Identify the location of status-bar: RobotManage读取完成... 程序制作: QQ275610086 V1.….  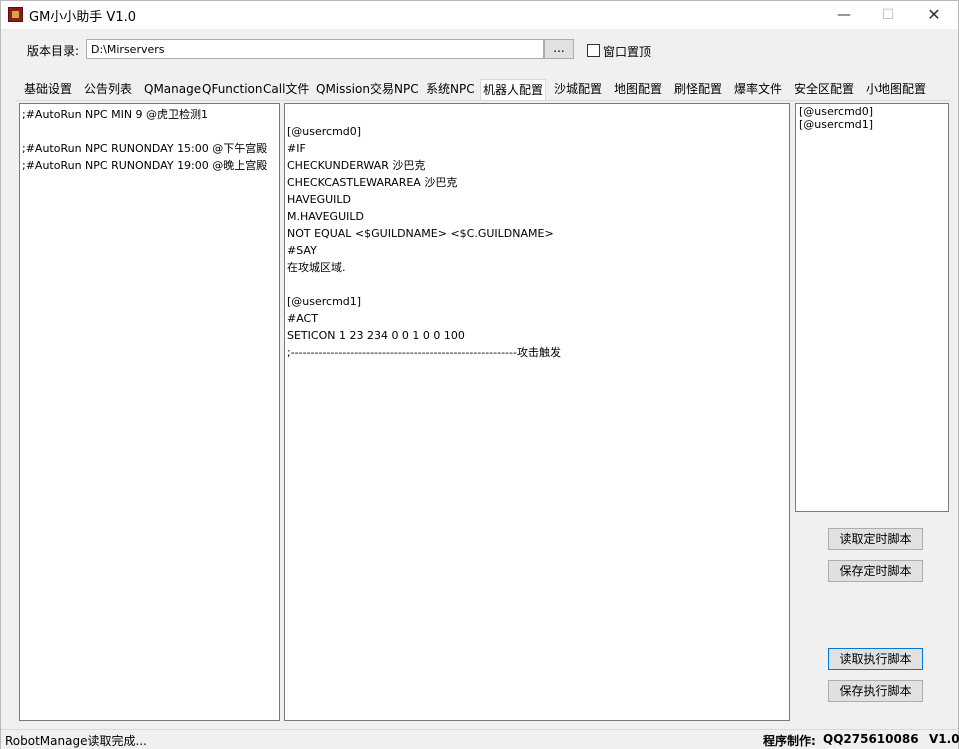
(480, 739).